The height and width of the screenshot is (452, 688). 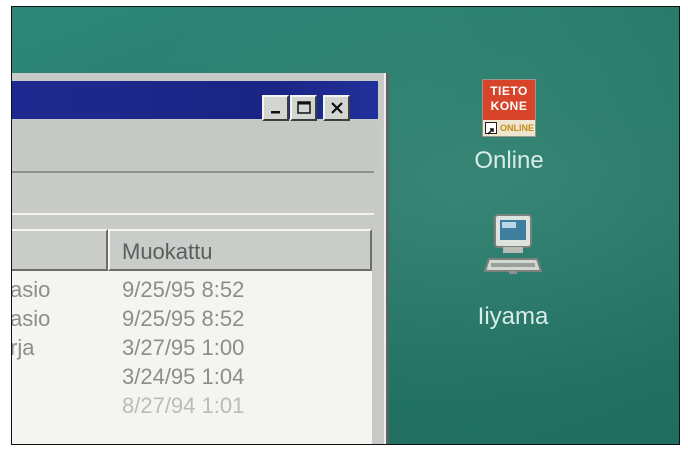 I want to click on close-button, so click(x=336, y=108).